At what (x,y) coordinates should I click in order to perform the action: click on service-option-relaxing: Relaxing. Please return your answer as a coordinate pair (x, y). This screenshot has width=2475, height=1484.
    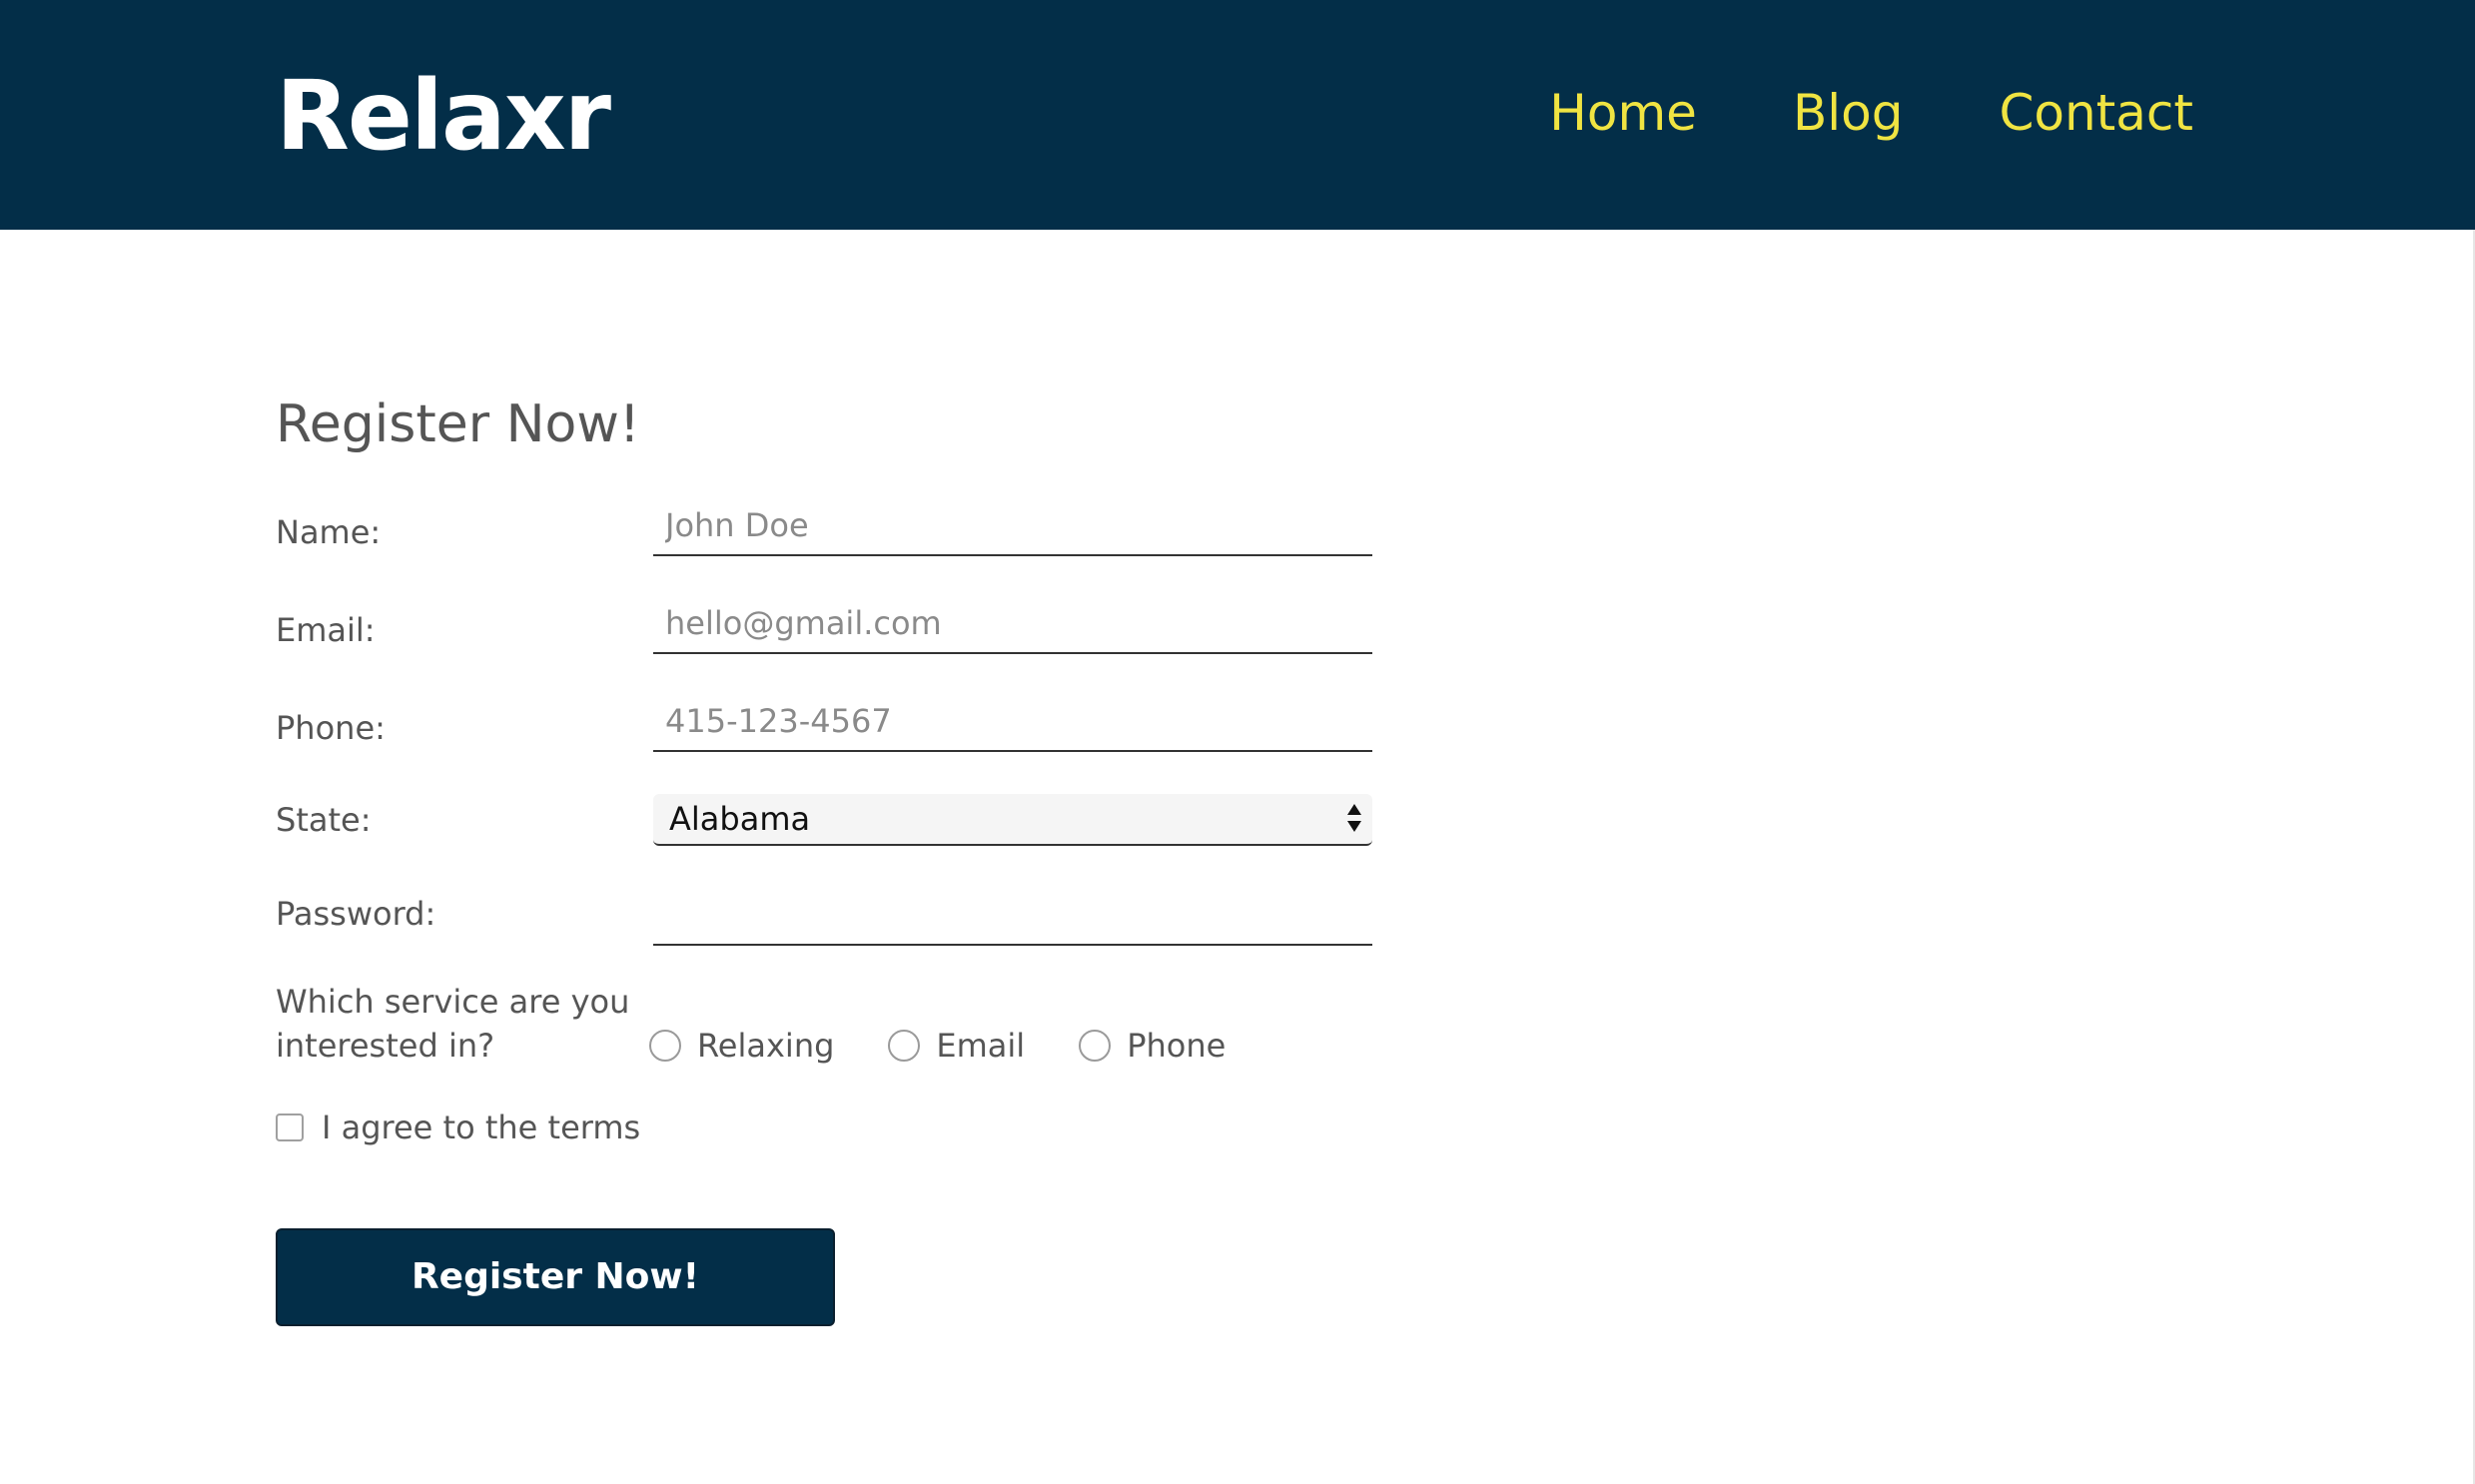
    Looking at the image, I should click on (741, 1046).